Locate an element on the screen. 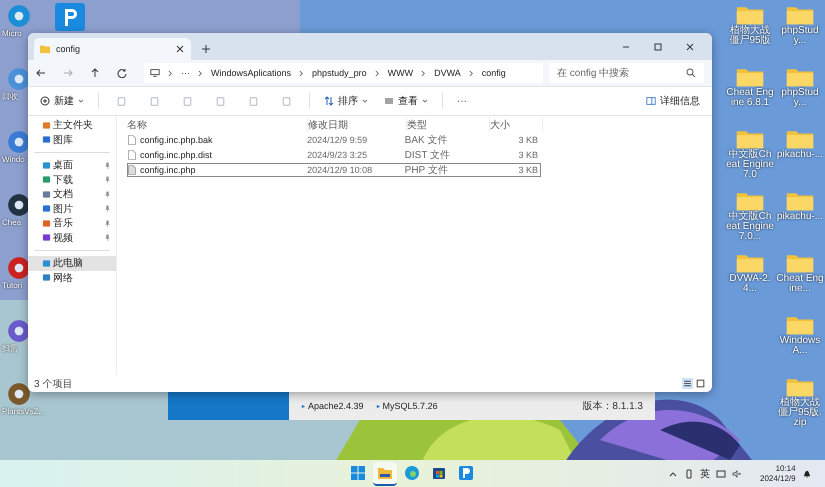  address-bar: ··· WindowsAplications phpstudy_pro WWW DVWA config is located at coordinates (343, 73).